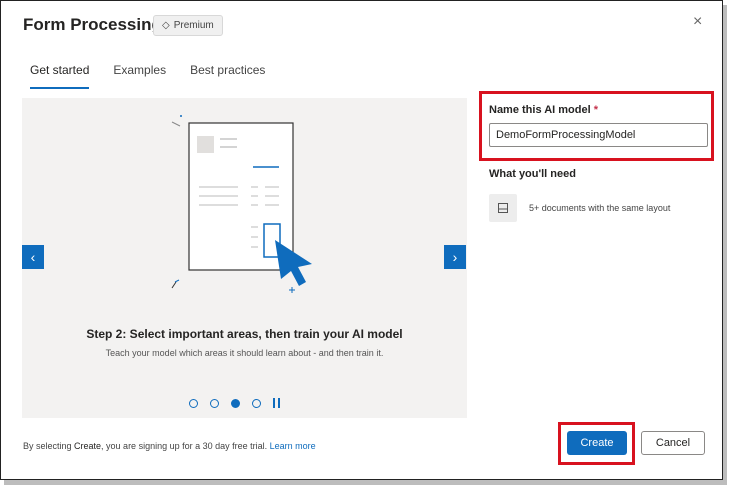  What do you see at coordinates (532, 174) in the screenshot?
I see `requirements-heading: What you'll need` at bounding box center [532, 174].